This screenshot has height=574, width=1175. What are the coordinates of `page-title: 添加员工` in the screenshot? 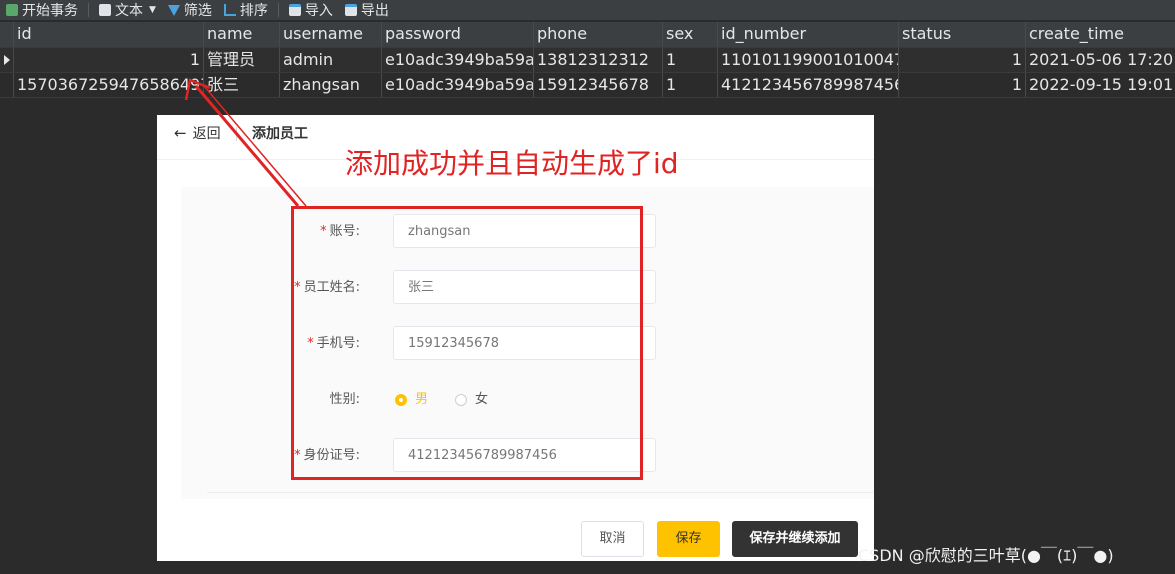 It's located at (280, 134).